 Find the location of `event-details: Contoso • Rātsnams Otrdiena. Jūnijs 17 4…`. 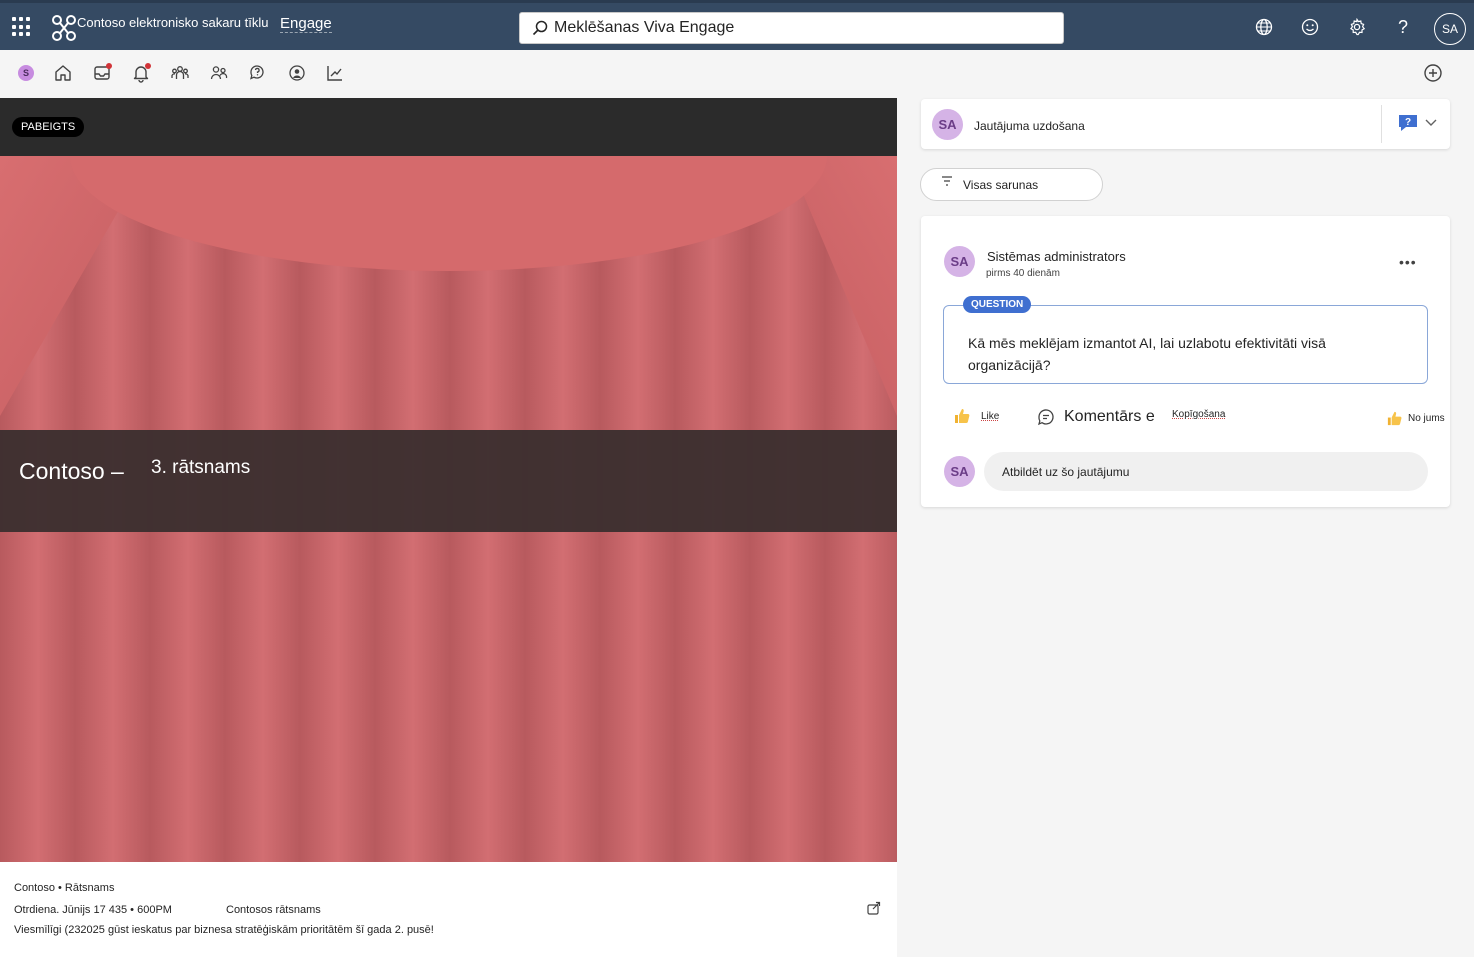

event-details: Contoso • Rātsnams Otrdiena. Jūnijs 17 4… is located at coordinates (448, 909).